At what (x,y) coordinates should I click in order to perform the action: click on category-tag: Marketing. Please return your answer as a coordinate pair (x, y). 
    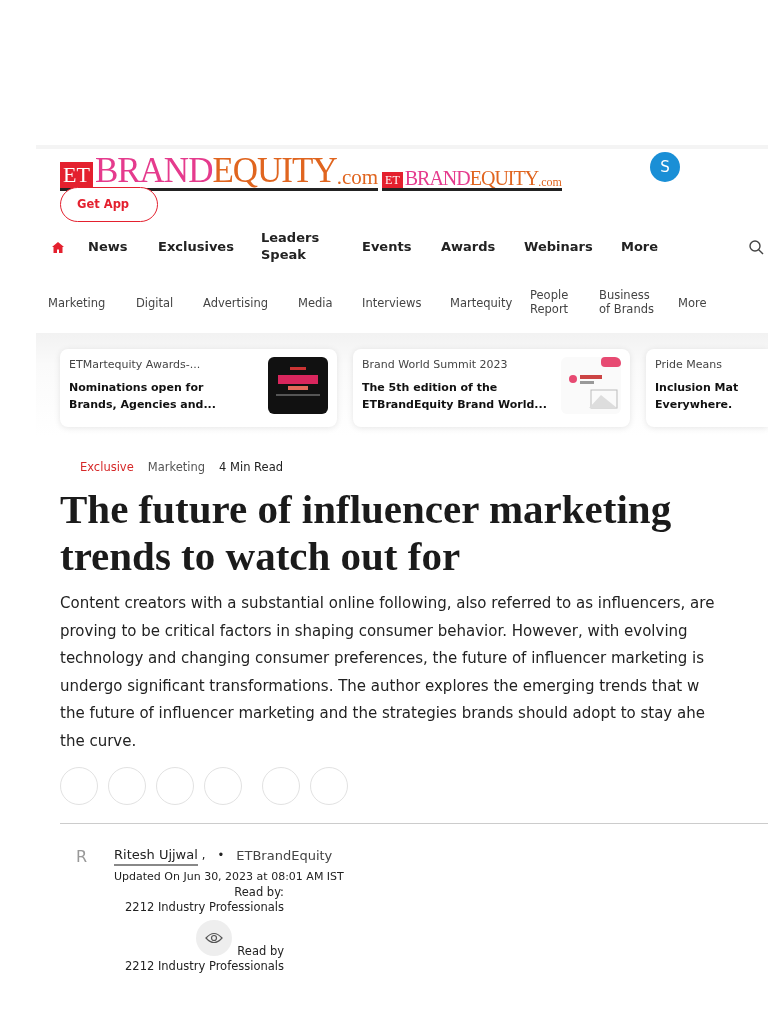
    Looking at the image, I should click on (176, 468).